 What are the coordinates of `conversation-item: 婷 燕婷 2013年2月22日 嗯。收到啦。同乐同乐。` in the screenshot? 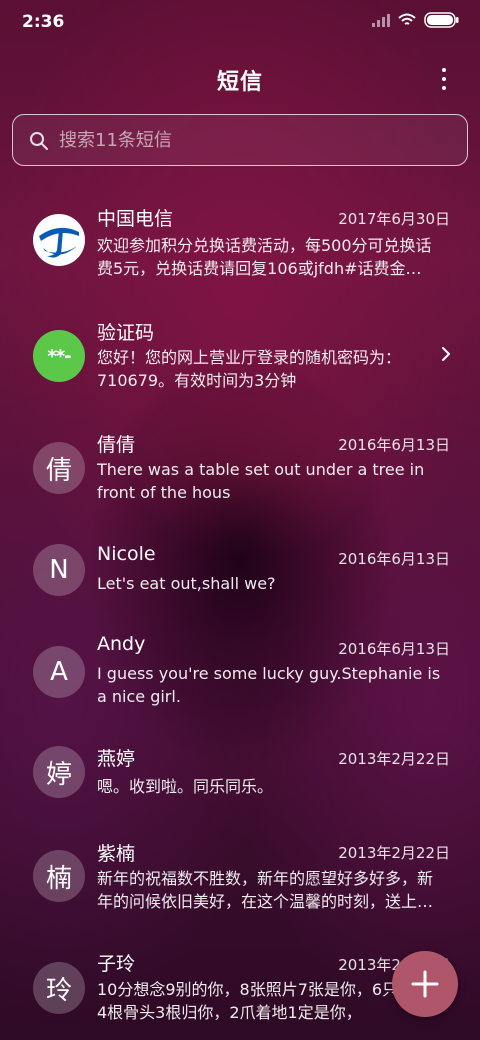 It's located at (240, 785).